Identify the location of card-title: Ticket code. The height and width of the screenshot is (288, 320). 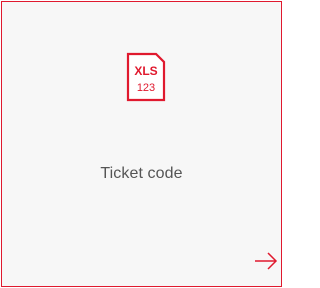
(141, 173).